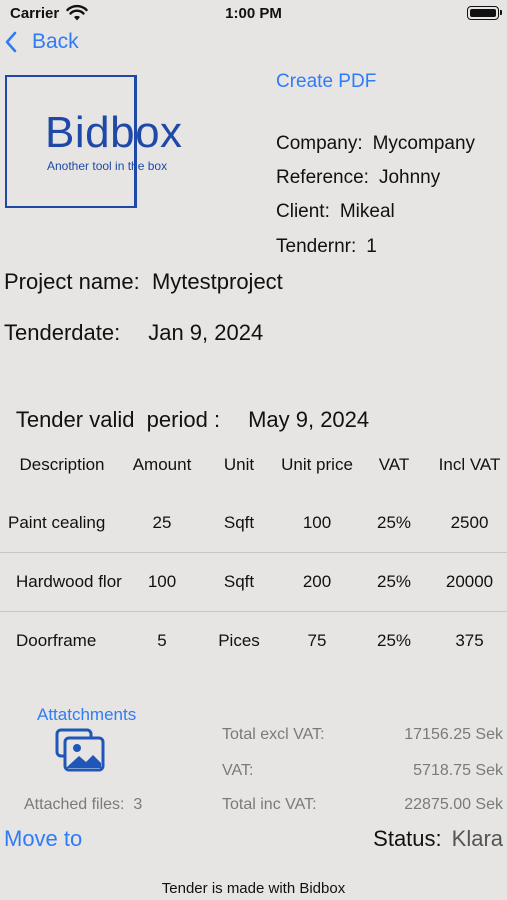 This screenshot has height=900, width=507. Describe the element at coordinates (469, 464) in the screenshot. I see `header-incl-vat: Incl VAT` at that location.